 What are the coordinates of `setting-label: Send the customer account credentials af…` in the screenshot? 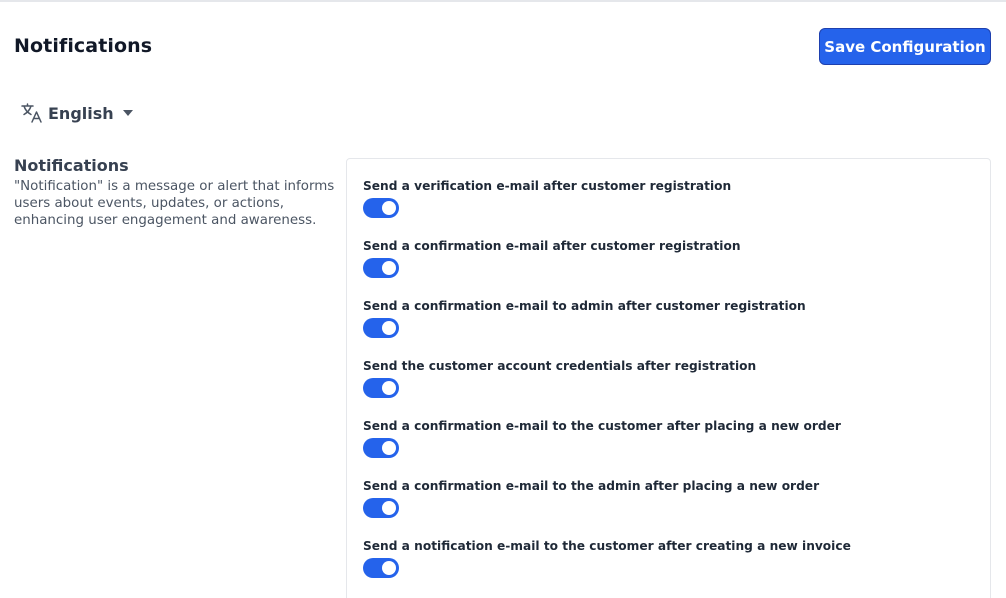 It's located at (560, 366).